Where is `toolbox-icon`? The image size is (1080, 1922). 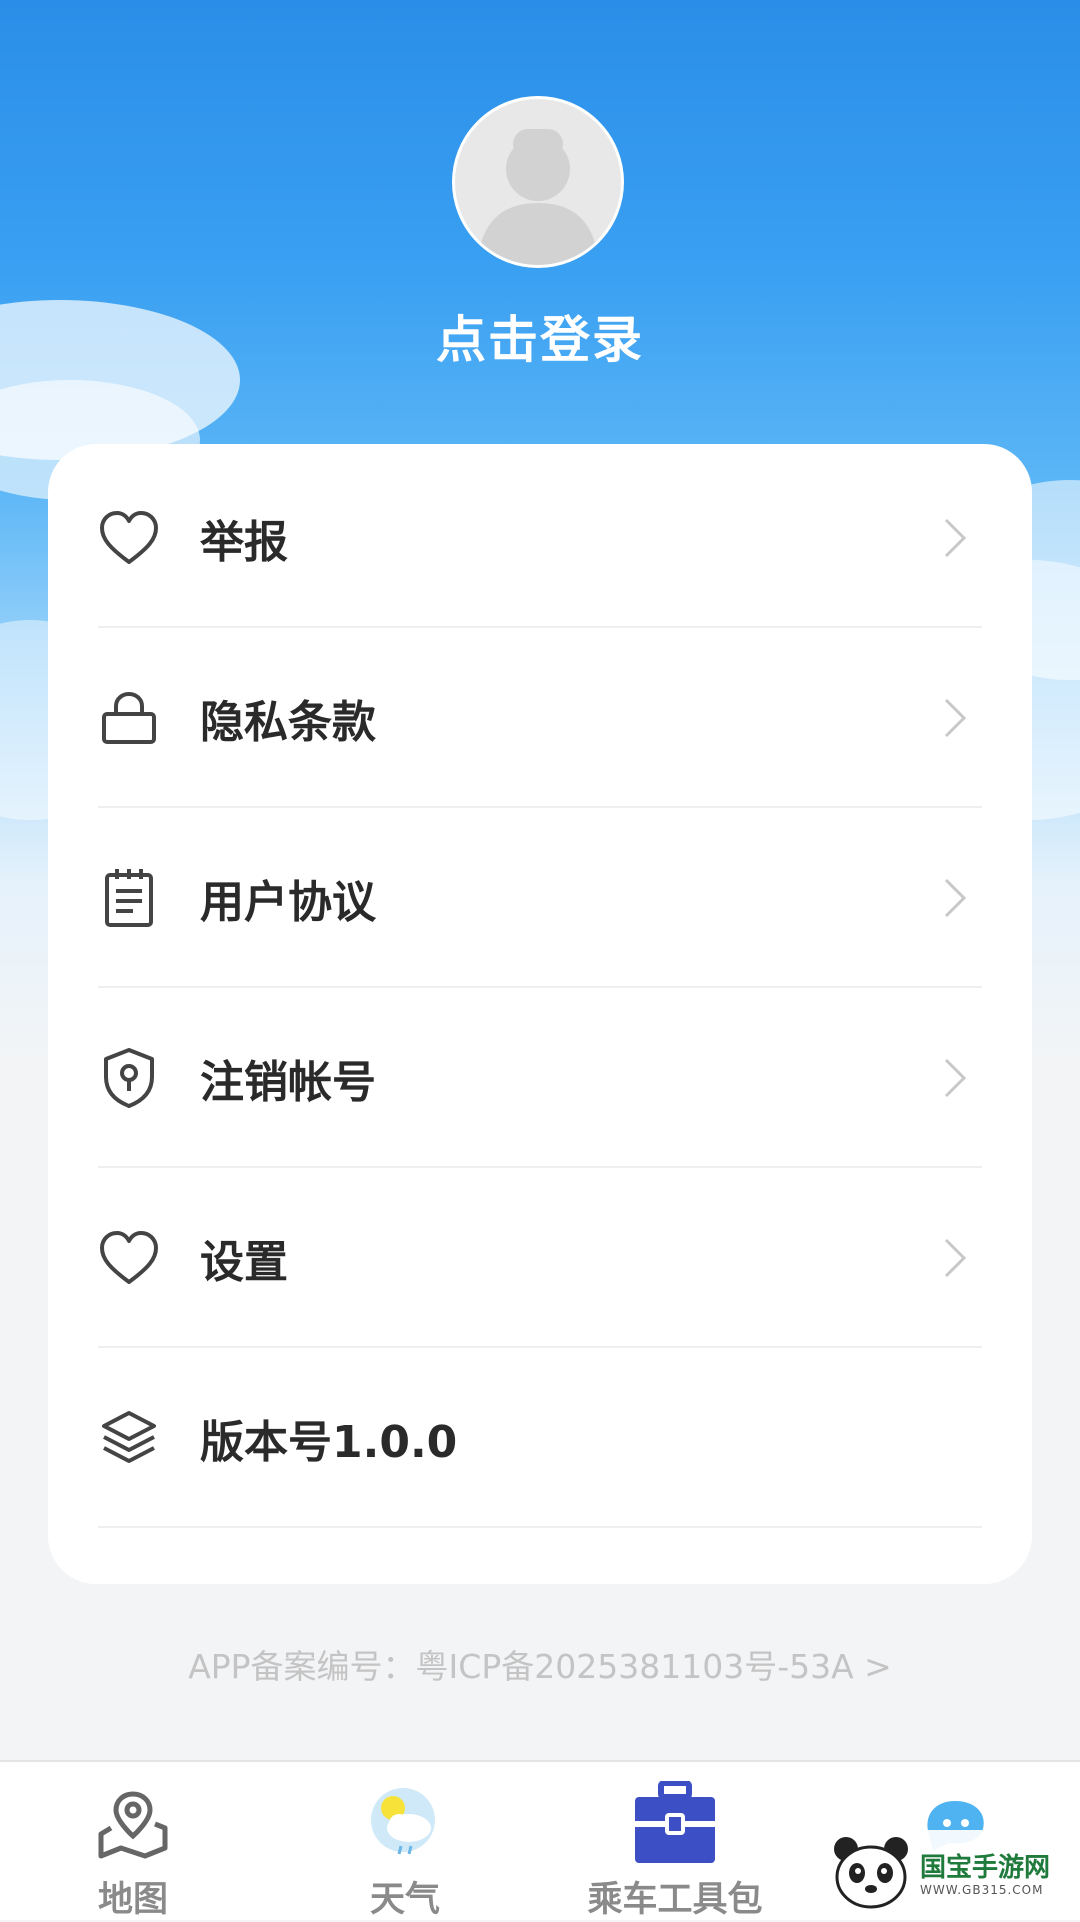 toolbox-icon is located at coordinates (675, 1823).